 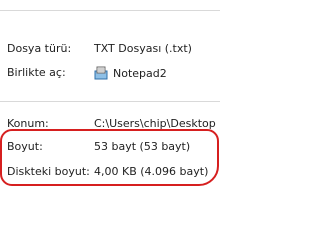 I want to click on notepad2-icon, so click(x=101, y=73).